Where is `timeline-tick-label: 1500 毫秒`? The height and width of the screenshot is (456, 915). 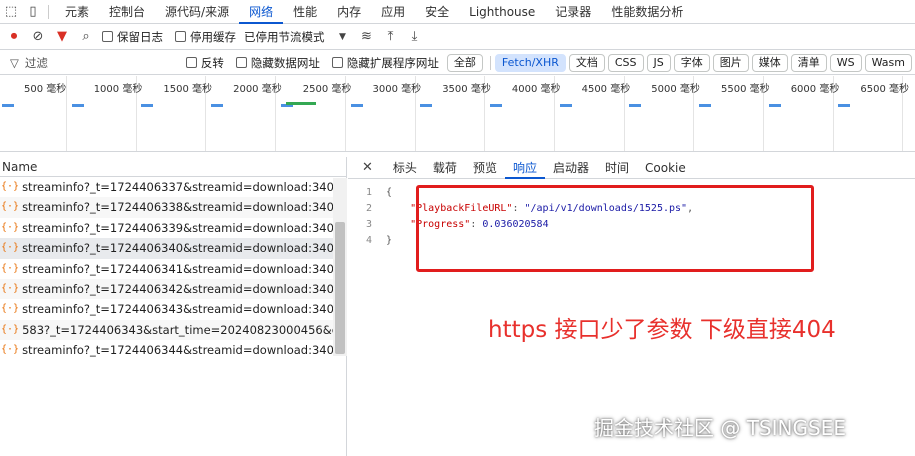 timeline-tick-label: 1500 毫秒 is located at coordinates (188, 89).